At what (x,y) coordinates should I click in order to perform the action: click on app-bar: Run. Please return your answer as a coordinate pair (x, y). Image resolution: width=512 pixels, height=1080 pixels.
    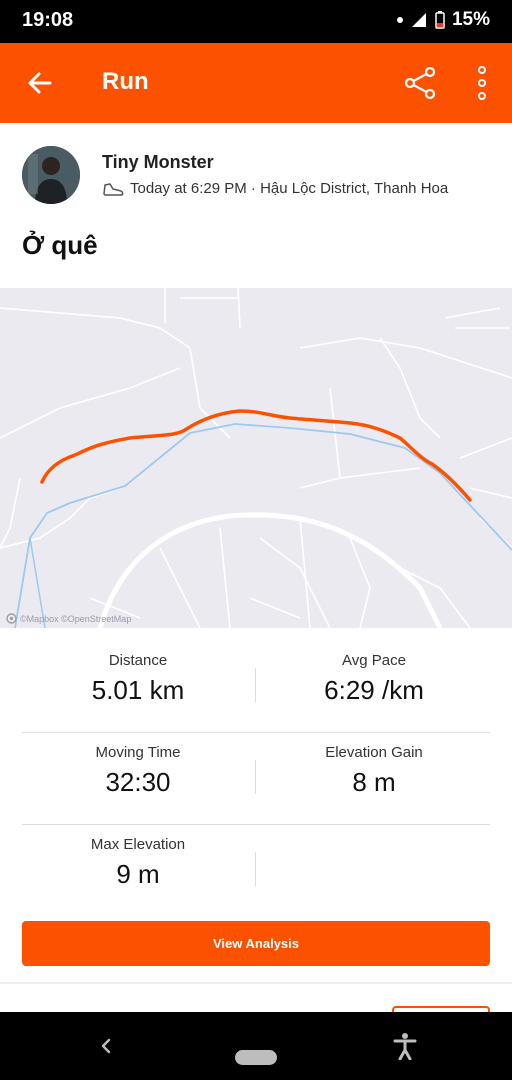
    Looking at the image, I should click on (256, 83).